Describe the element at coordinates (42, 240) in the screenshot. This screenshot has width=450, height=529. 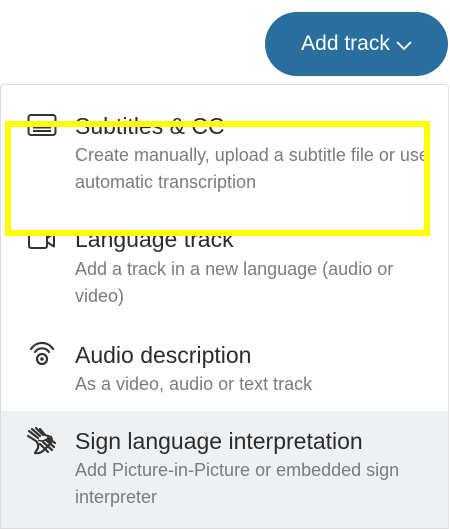
I see `video-camera-icon` at that location.